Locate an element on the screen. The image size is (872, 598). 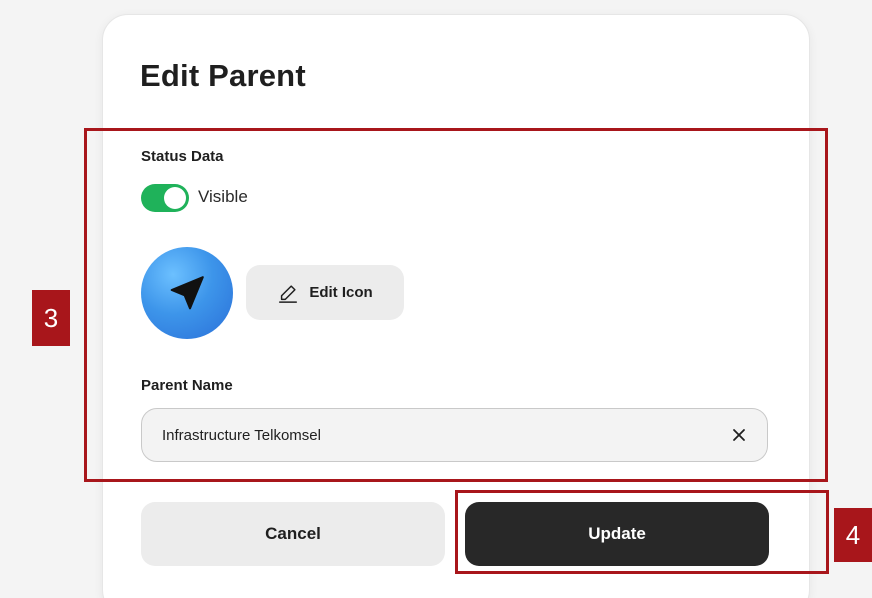
cancel-button: Cancel is located at coordinates (293, 534).